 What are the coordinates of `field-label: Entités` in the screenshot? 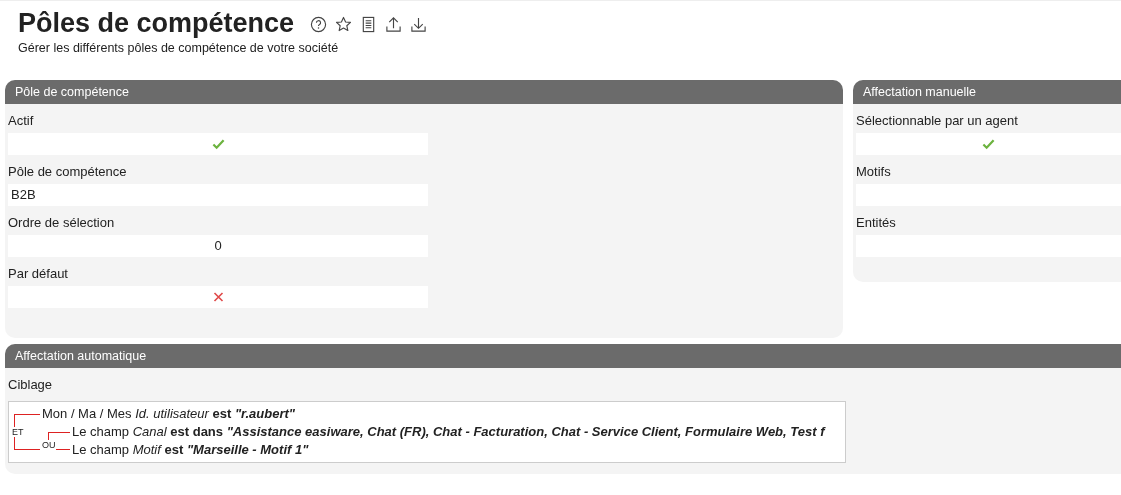 It's located at (876, 223).